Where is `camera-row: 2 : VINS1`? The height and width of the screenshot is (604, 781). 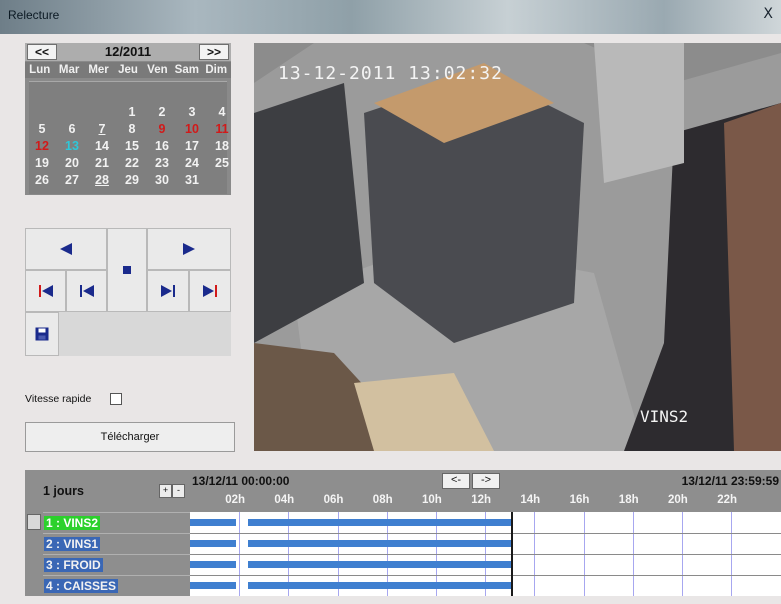 camera-row: 2 : VINS1 is located at coordinates (116, 543).